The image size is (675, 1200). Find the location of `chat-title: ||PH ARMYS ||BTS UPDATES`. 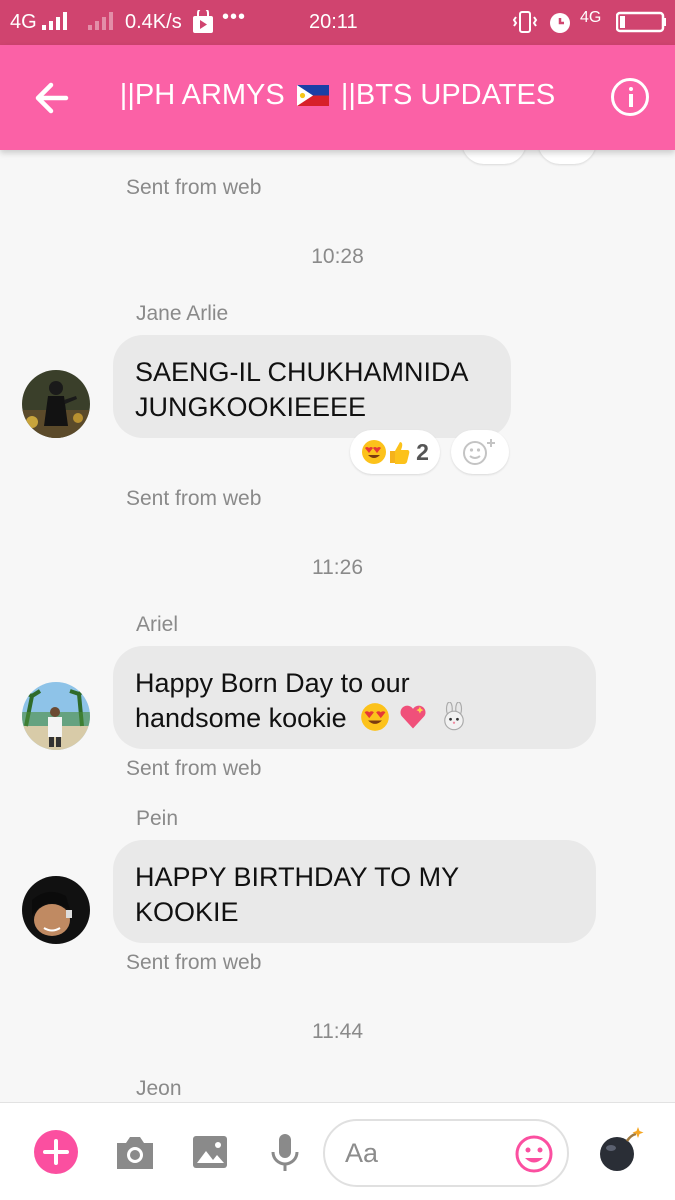

chat-title: ||PH ARMYS ||BTS UPDATES is located at coordinates (337, 95).